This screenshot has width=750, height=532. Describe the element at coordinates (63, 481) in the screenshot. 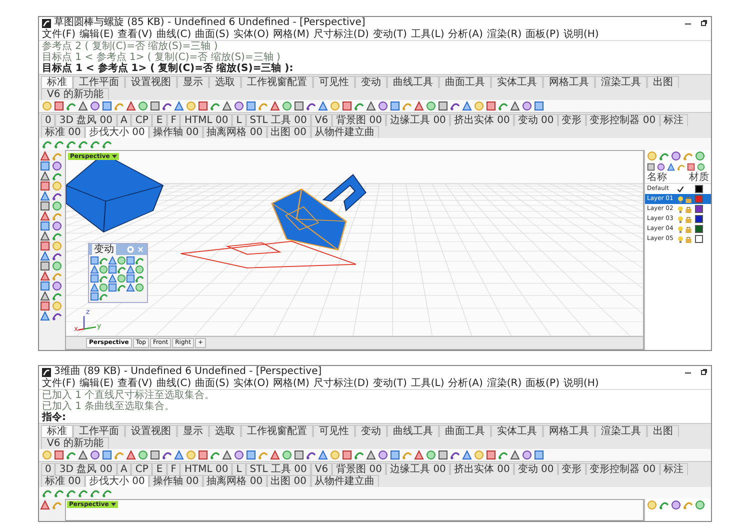

I see `tab: 标准 00` at that location.